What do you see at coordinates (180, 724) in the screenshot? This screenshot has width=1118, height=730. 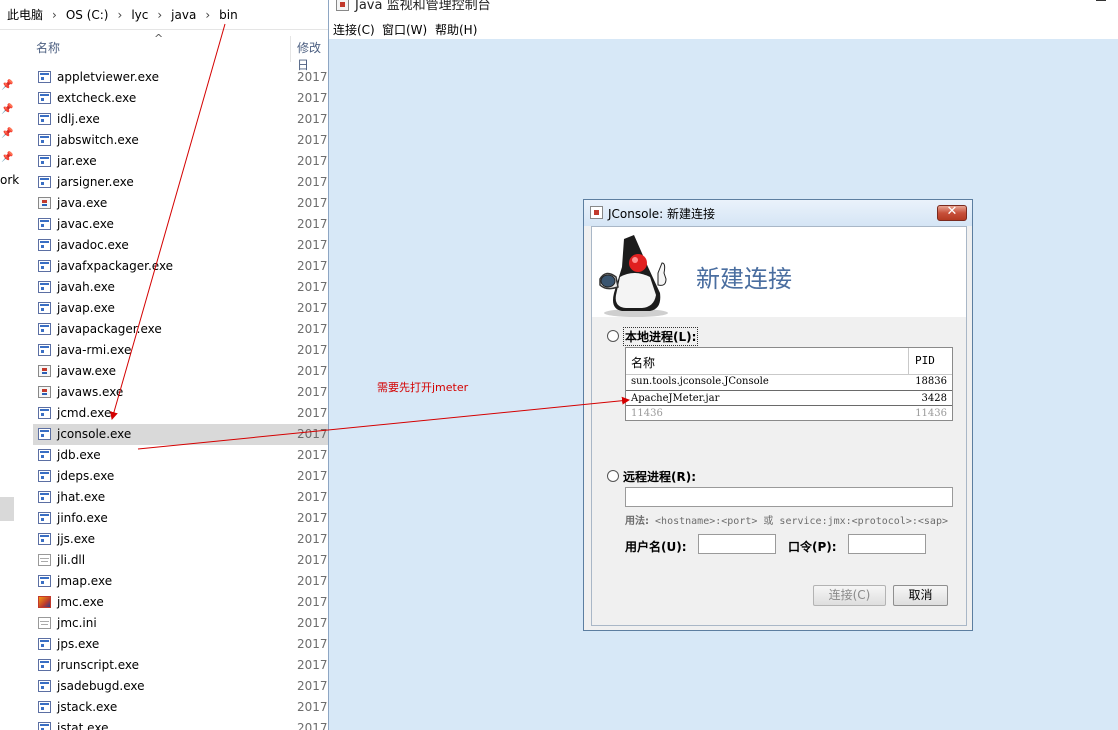 I see `file-row: jstat.exe 2017` at bounding box center [180, 724].